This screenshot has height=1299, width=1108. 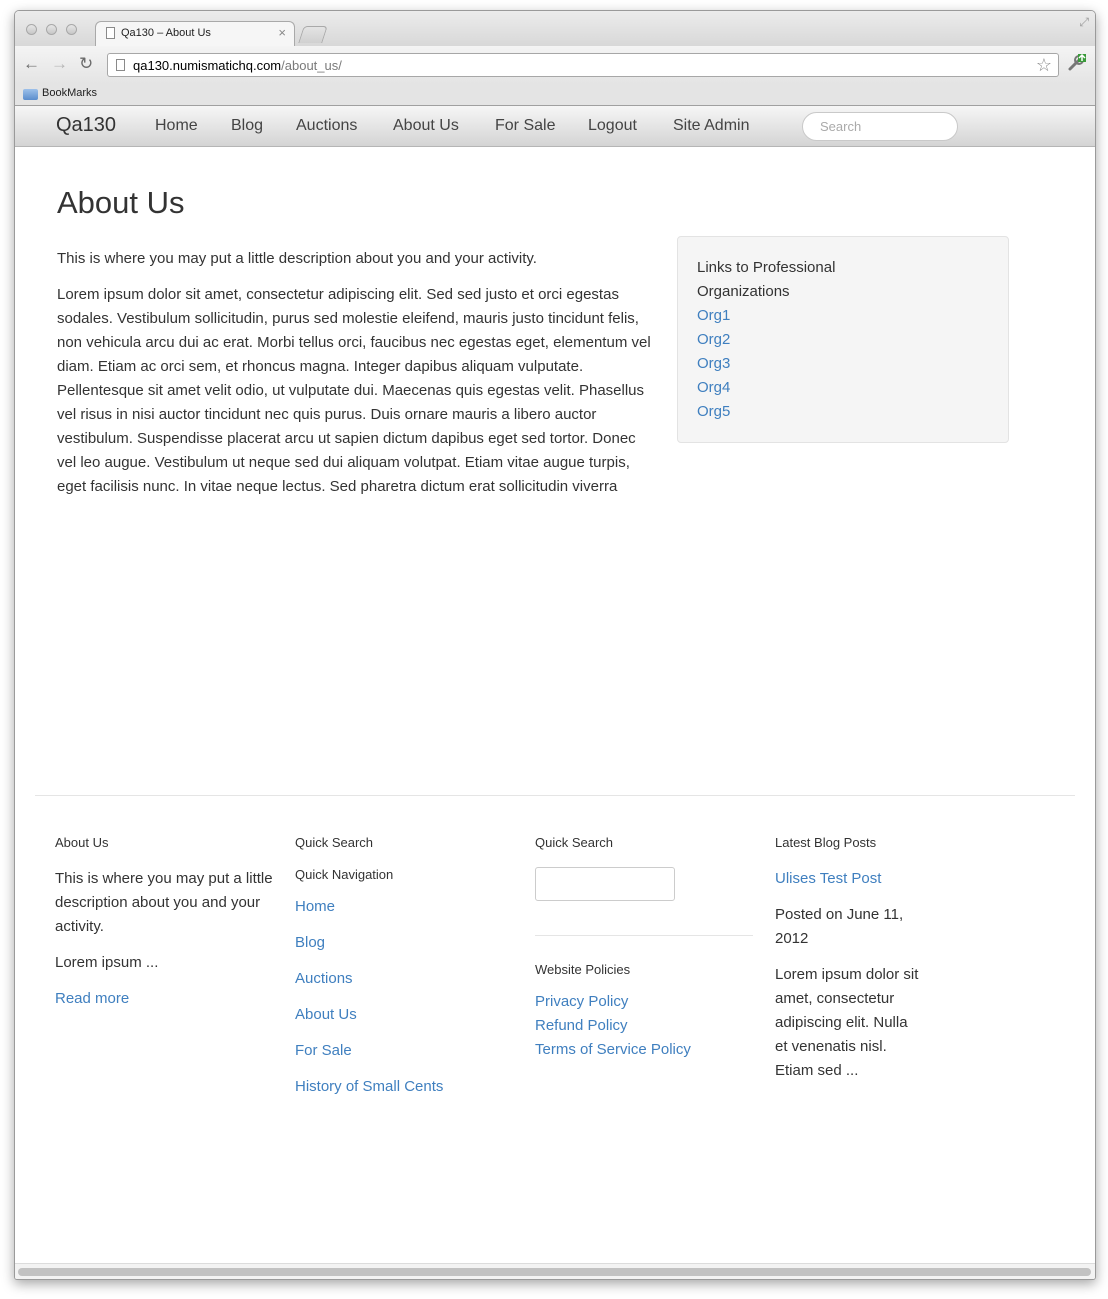 What do you see at coordinates (344, 874) in the screenshot?
I see `footer-nav-subheading: Quick Navigation` at bounding box center [344, 874].